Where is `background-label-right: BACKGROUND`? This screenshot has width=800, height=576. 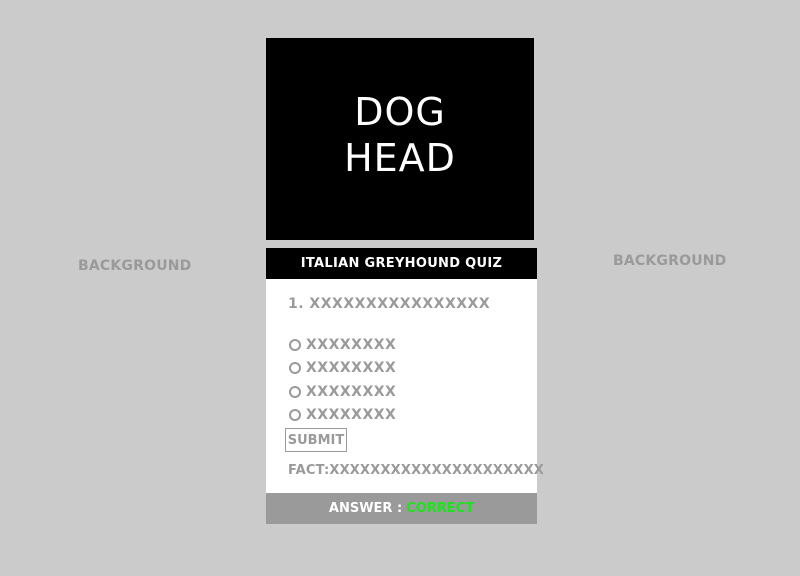
background-label-right: BACKGROUND is located at coordinates (670, 261).